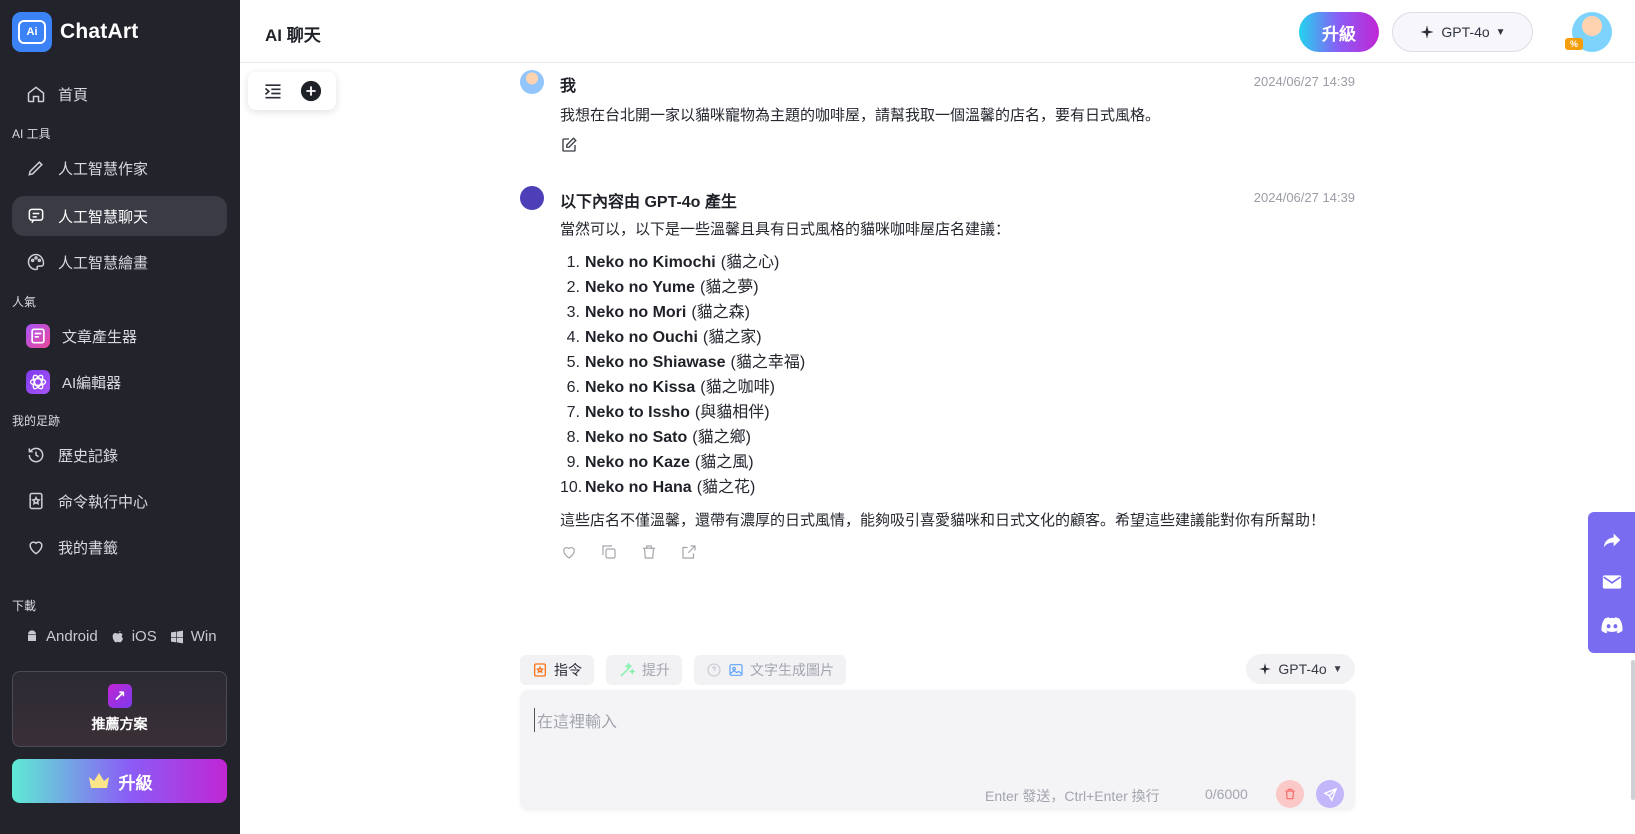 The image size is (1635, 834). I want to click on home-icon, so click(36, 94).